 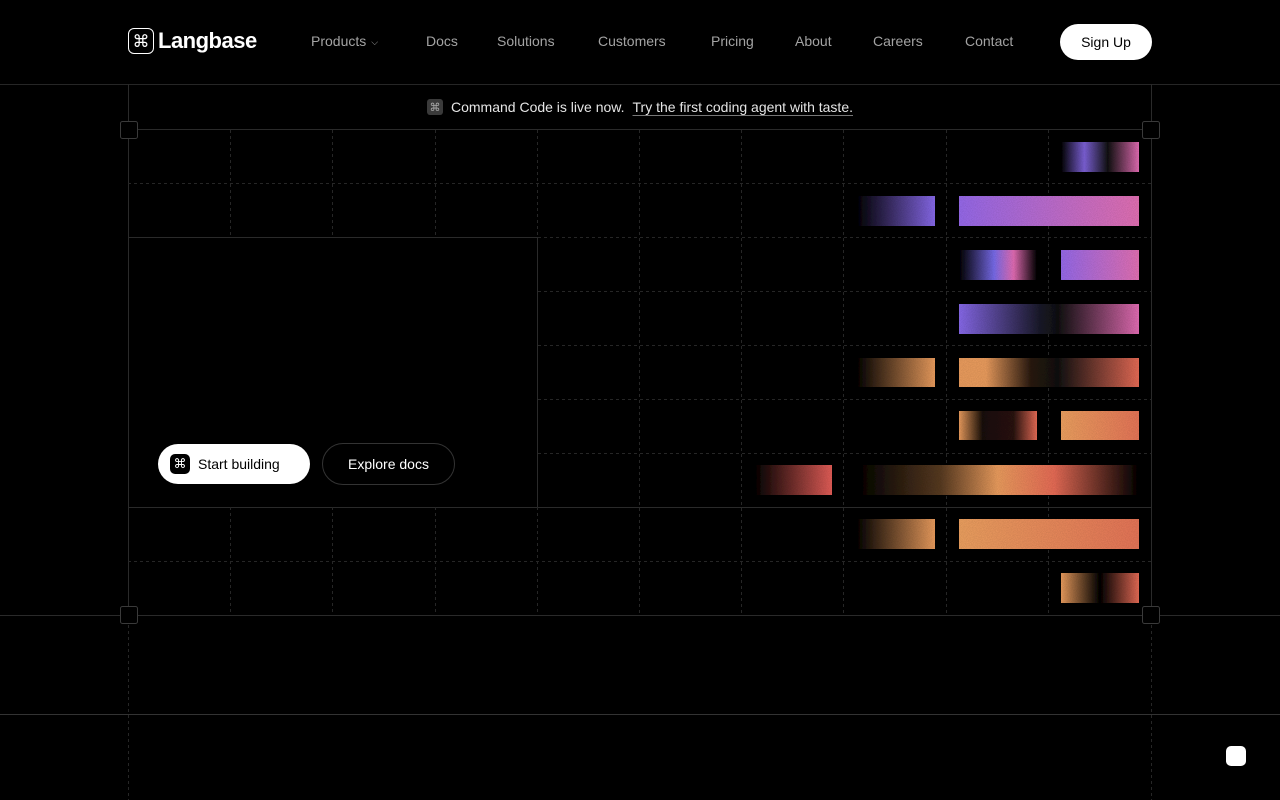 I want to click on announcement-text: Command Code is live now., so click(x=537, y=107).